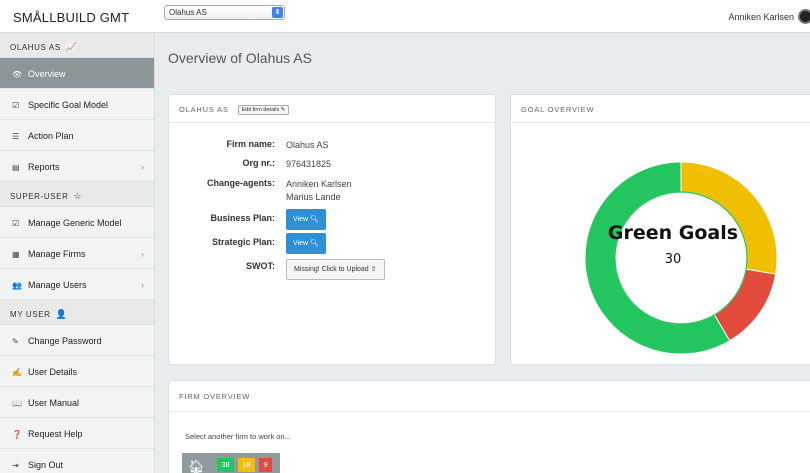  What do you see at coordinates (307, 145) in the screenshot?
I see `firm-name-value: Olahus AS` at bounding box center [307, 145].